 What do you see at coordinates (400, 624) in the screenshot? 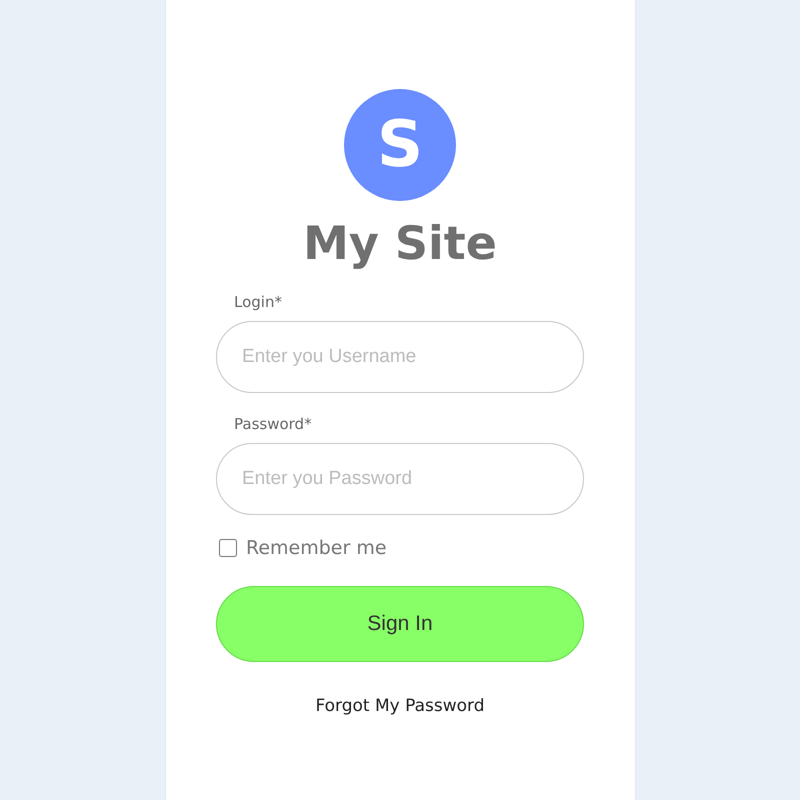
I see `sign-in-button: Sign In` at bounding box center [400, 624].